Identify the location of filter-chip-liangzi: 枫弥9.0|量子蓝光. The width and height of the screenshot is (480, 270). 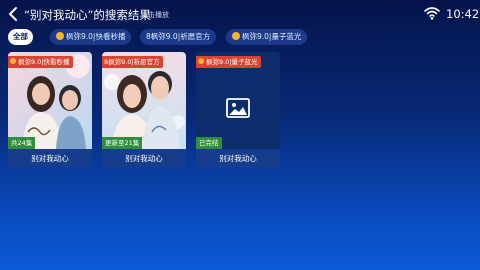
(267, 37).